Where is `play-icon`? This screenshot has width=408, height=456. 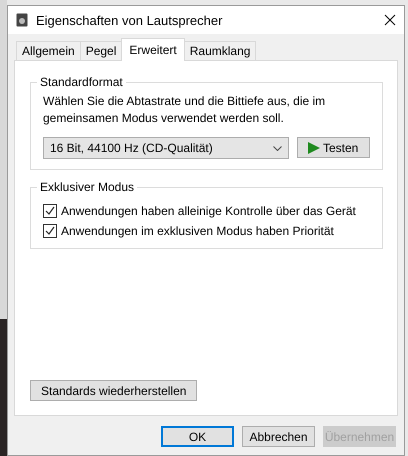
play-icon is located at coordinates (314, 148).